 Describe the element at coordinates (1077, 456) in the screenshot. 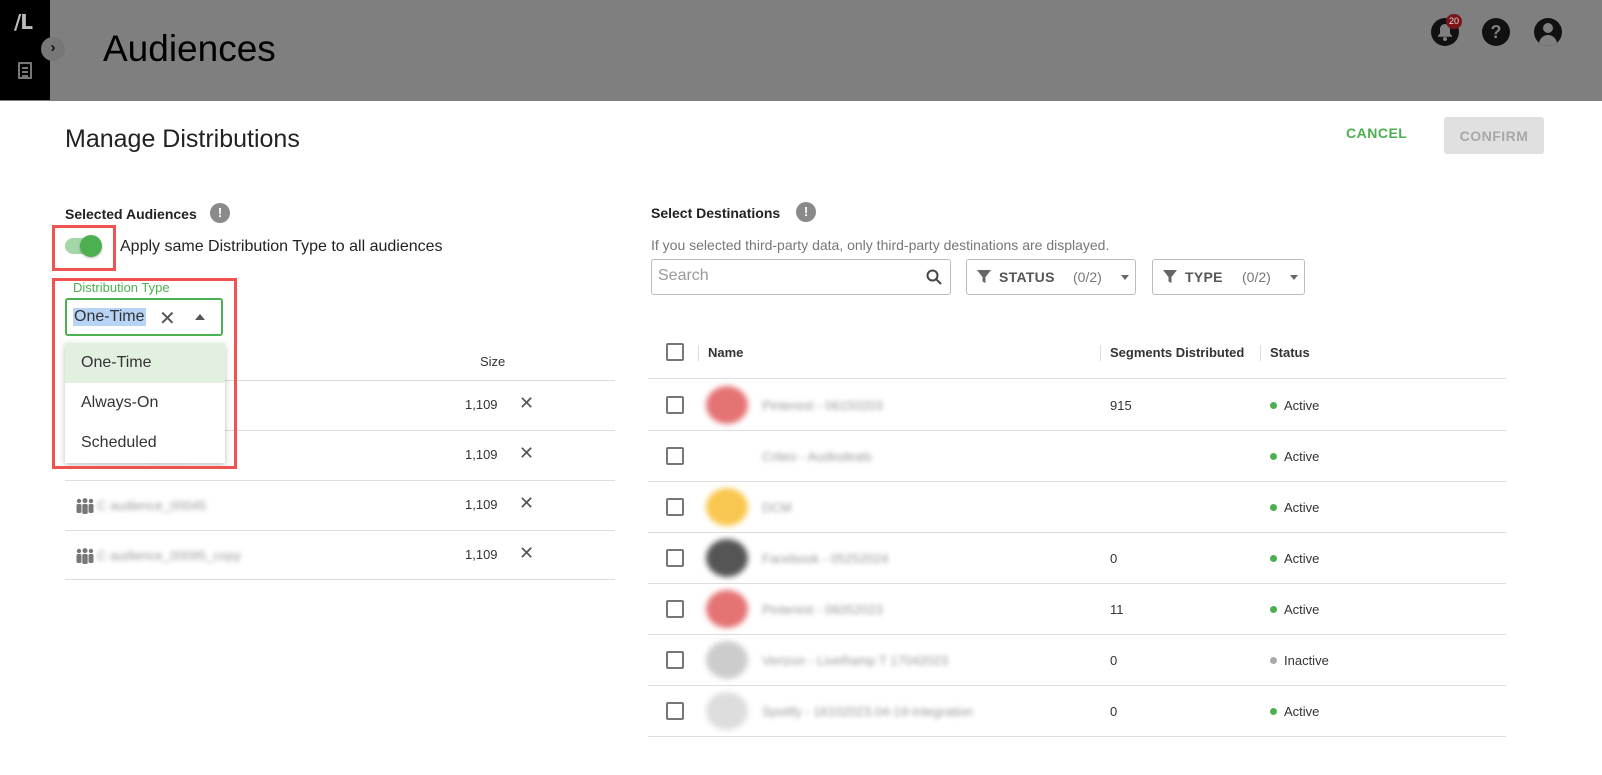

I see `table-row: Criteo - Audiodeals Active` at that location.